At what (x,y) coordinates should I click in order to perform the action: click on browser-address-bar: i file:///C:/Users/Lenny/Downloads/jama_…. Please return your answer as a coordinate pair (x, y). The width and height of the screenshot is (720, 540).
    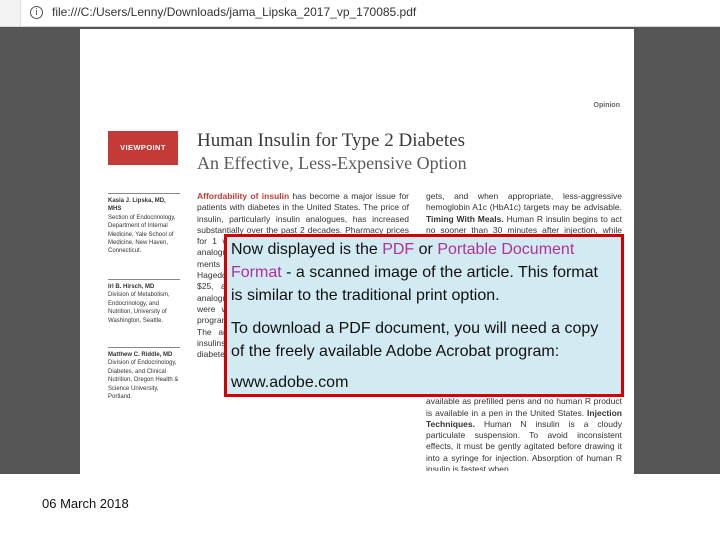
    Looking at the image, I should click on (360, 13).